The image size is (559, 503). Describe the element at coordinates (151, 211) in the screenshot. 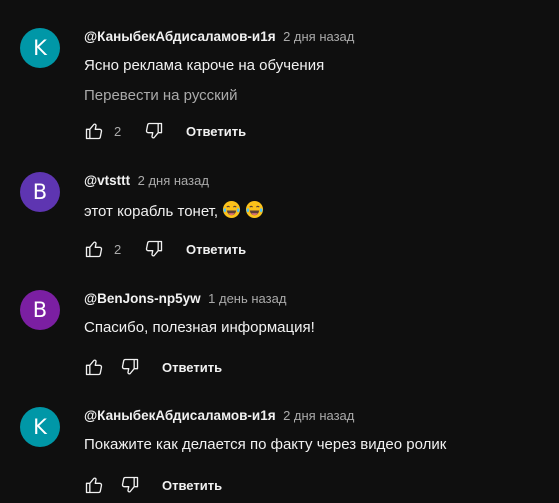

I see `comment-text: этот корабль тонет,` at that location.